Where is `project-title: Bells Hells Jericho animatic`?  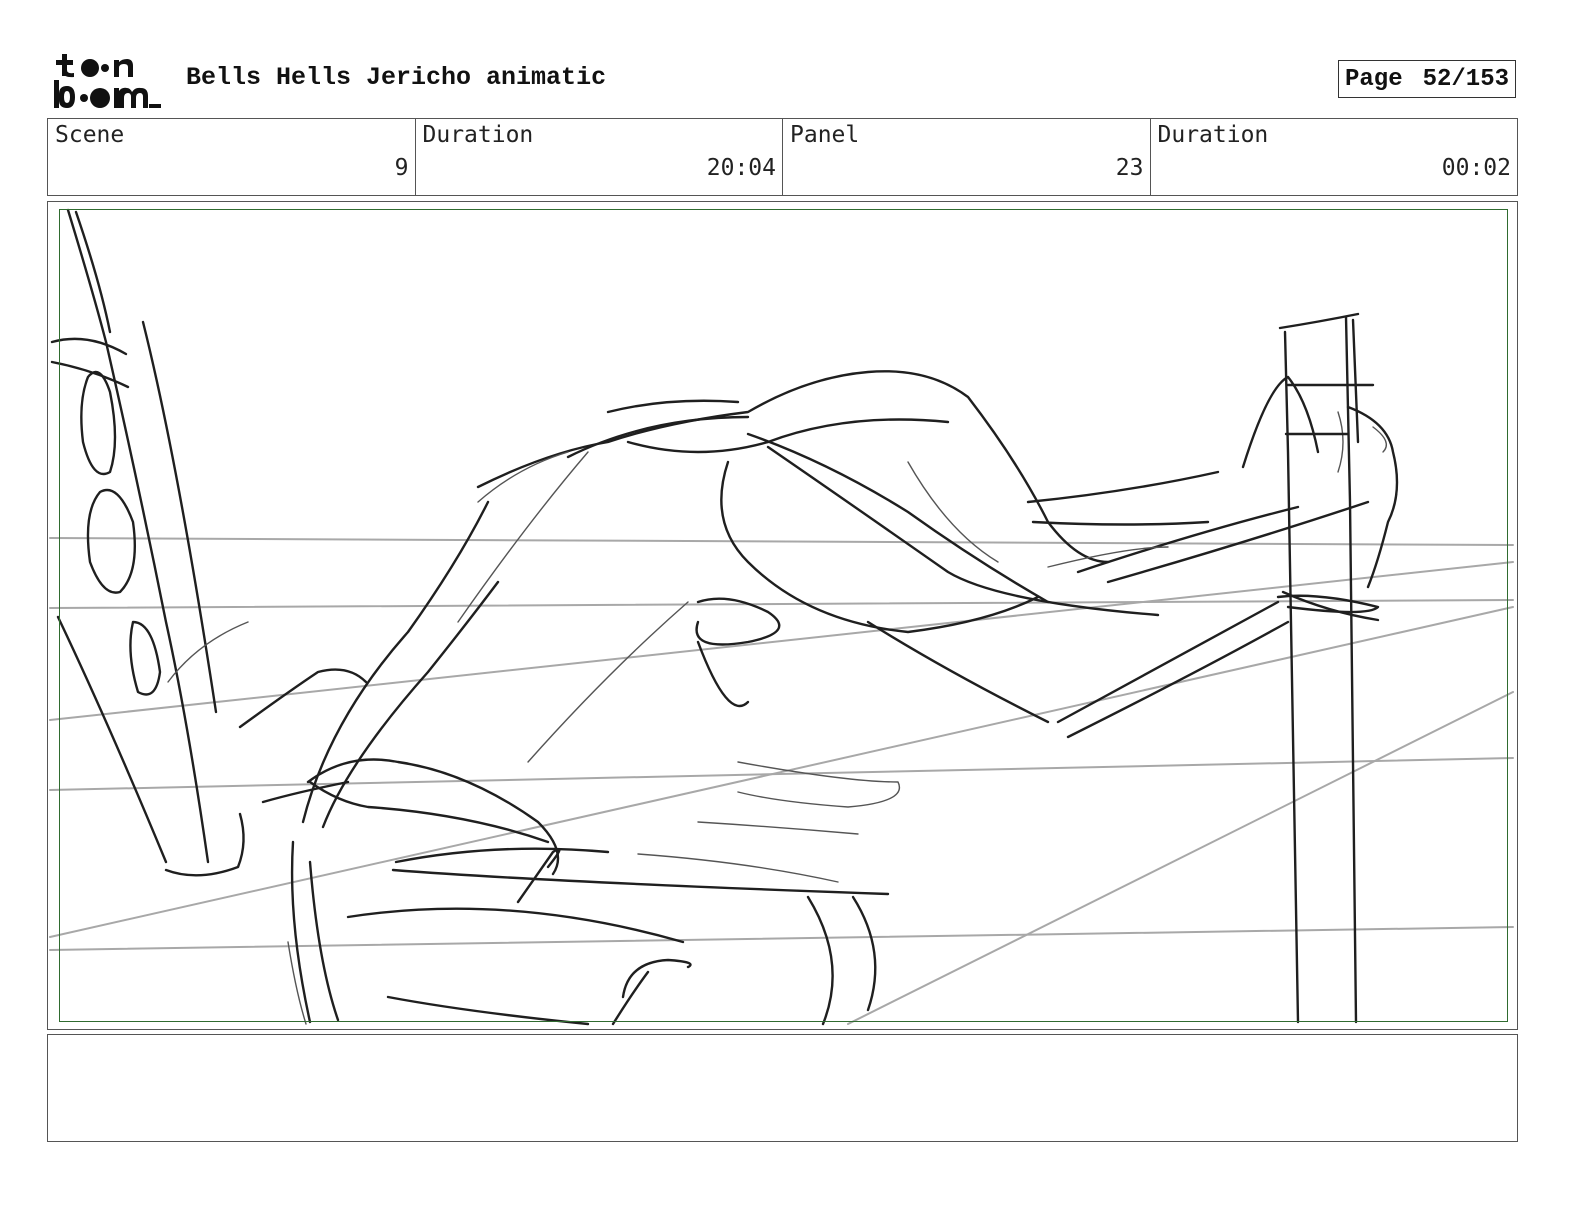 project-title: Bells Hells Jericho animatic is located at coordinates (396, 77).